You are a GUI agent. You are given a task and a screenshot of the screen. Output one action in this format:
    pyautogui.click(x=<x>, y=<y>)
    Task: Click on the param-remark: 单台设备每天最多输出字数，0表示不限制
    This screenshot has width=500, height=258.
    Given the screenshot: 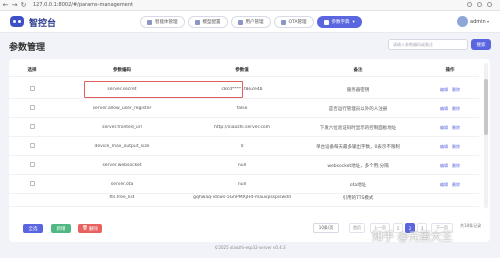 What is the action you would take?
    pyautogui.click(x=358, y=147)
    